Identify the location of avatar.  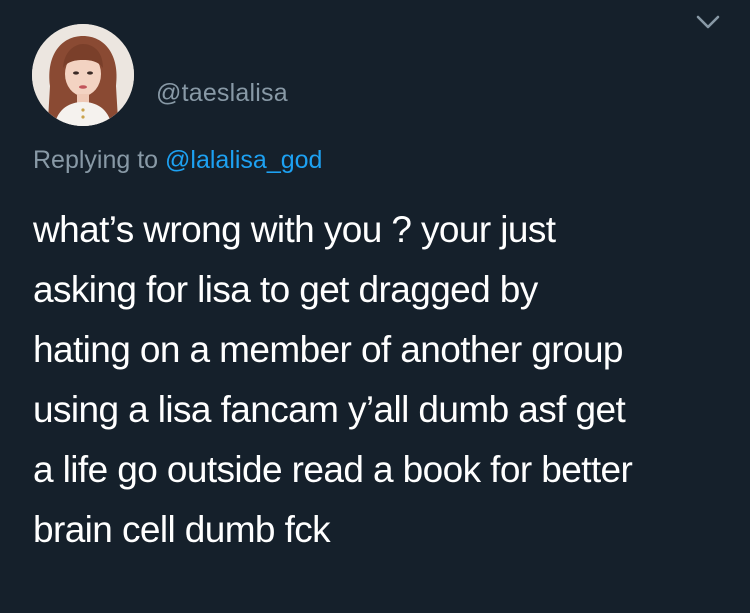
(83, 75).